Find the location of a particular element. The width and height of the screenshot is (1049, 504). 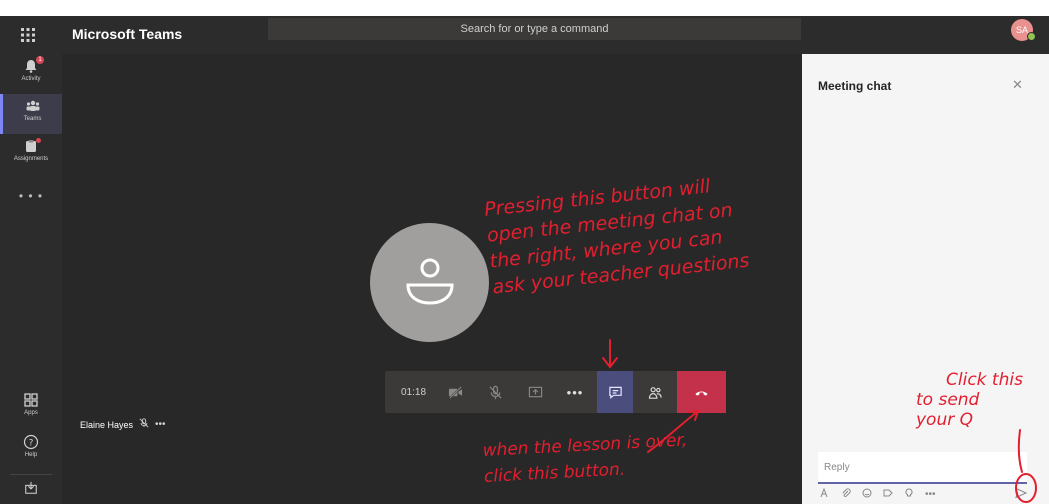

more-options-icon: ••• is located at coordinates (930, 494).